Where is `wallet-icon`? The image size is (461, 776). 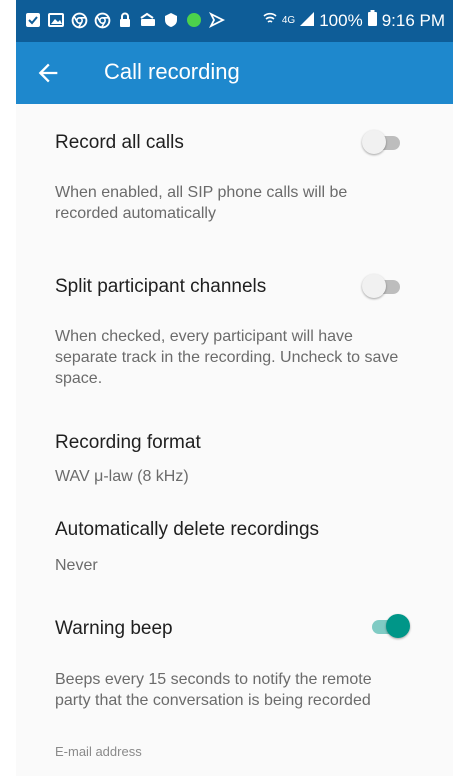 wallet-icon is located at coordinates (148, 20).